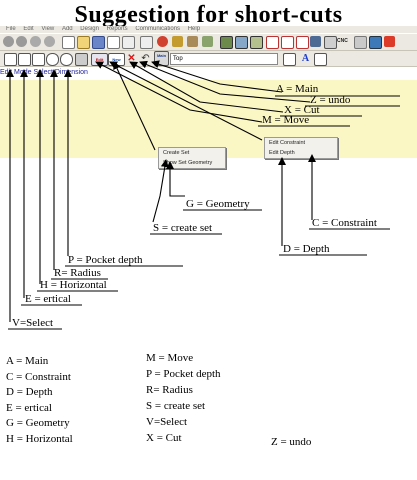 The width and height of the screenshot is (417, 480). Describe the element at coordinates (48, 299) in the screenshot. I see `callout-ertical: E = ertical` at that location.